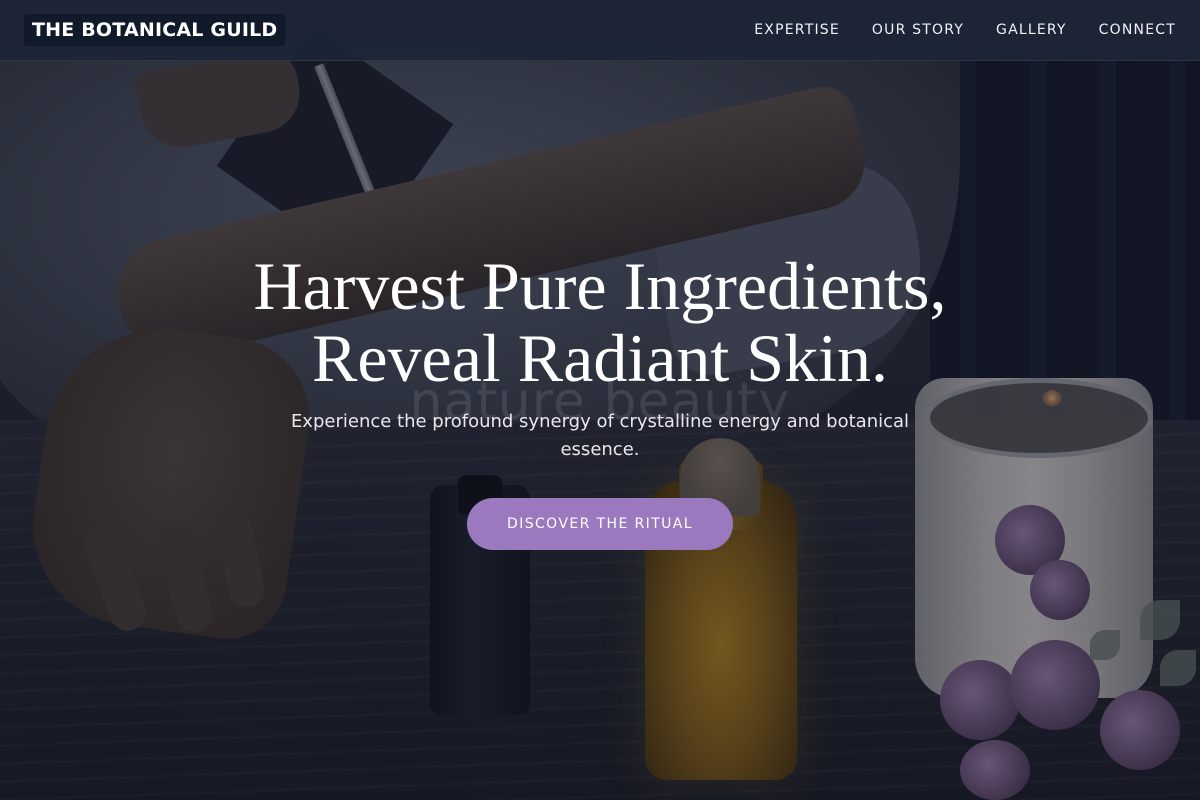 The height and width of the screenshot is (800, 1200). What do you see at coordinates (918, 30) in the screenshot?
I see `nav-link-our-story: OUR STORY` at bounding box center [918, 30].